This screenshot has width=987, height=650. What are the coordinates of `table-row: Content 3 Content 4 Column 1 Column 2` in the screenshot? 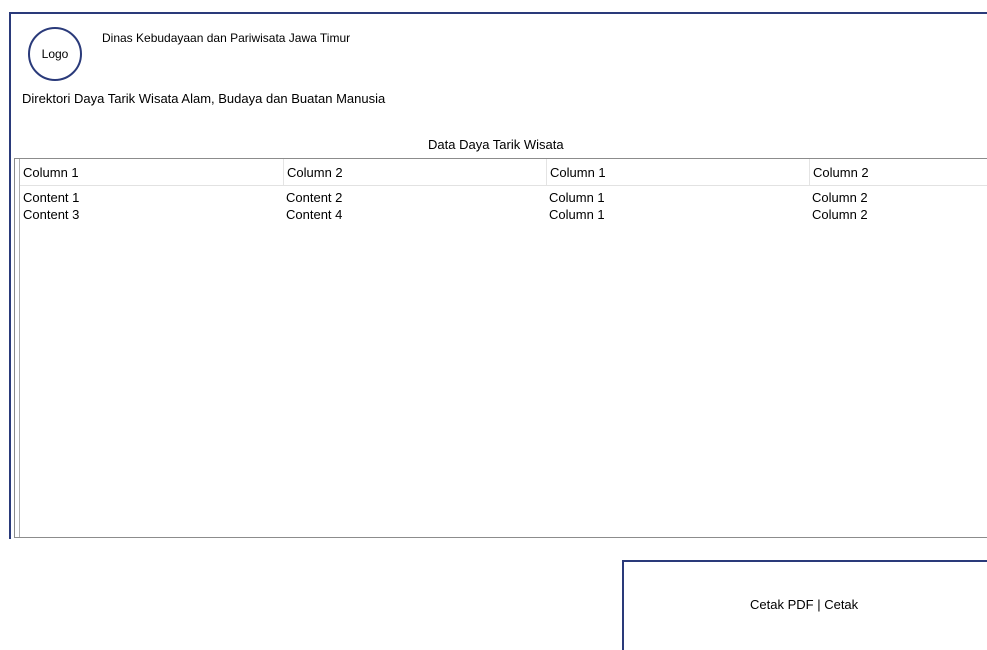 It's located at (503, 214).